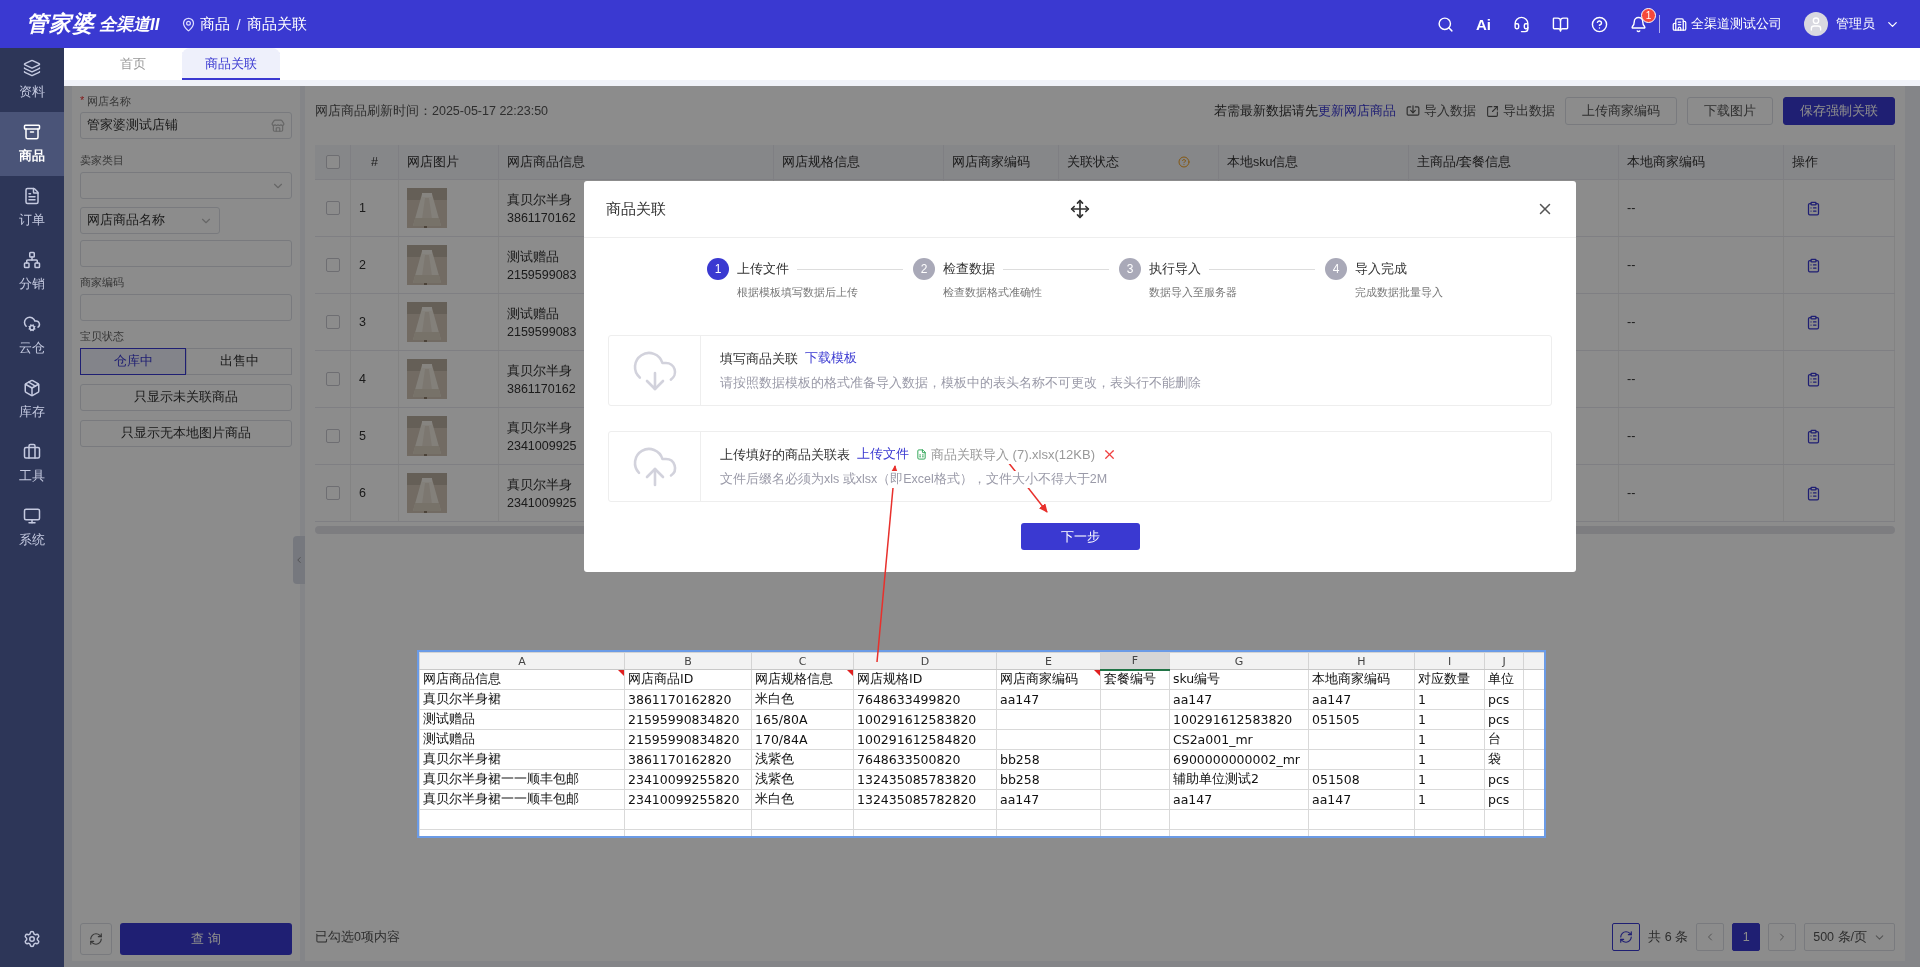 This screenshot has width=1920, height=967. Describe the element at coordinates (1849, 937) in the screenshot. I see `page-size-select: 500 条/页` at that location.